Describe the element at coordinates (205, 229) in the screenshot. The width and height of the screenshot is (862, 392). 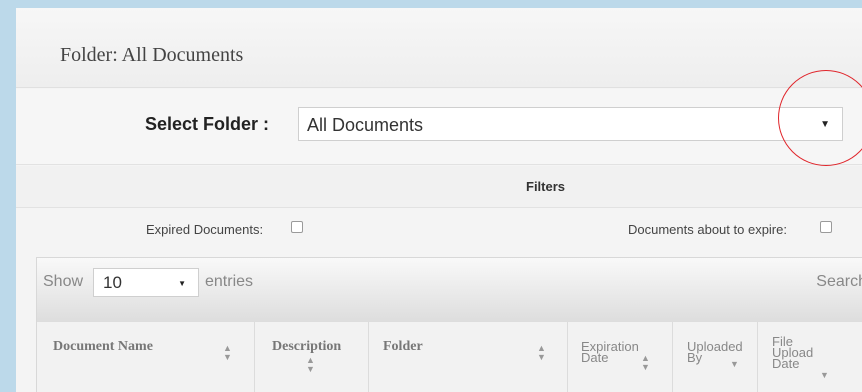
I see `expired-documents-label: Expired Documents:` at that location.